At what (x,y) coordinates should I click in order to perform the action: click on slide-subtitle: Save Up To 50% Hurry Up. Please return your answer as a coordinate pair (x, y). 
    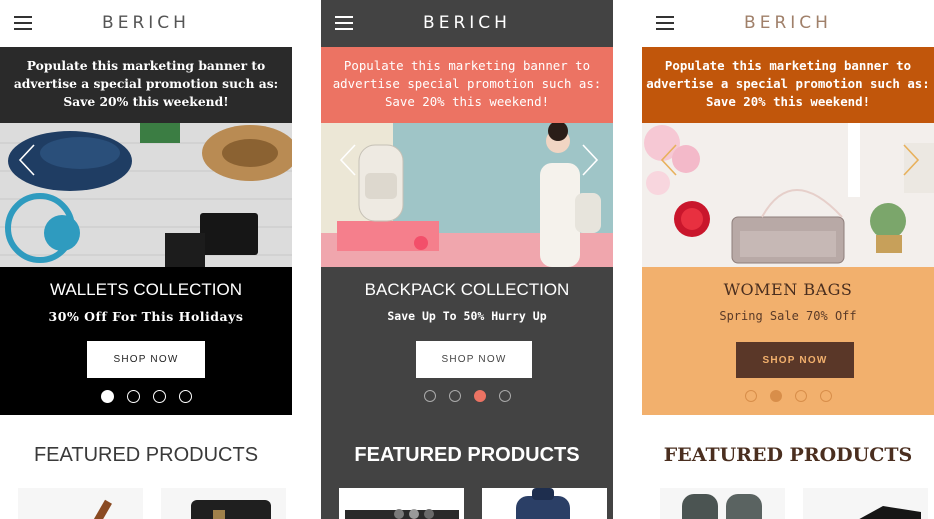
    Looking at the image, I should click on (467, 316).